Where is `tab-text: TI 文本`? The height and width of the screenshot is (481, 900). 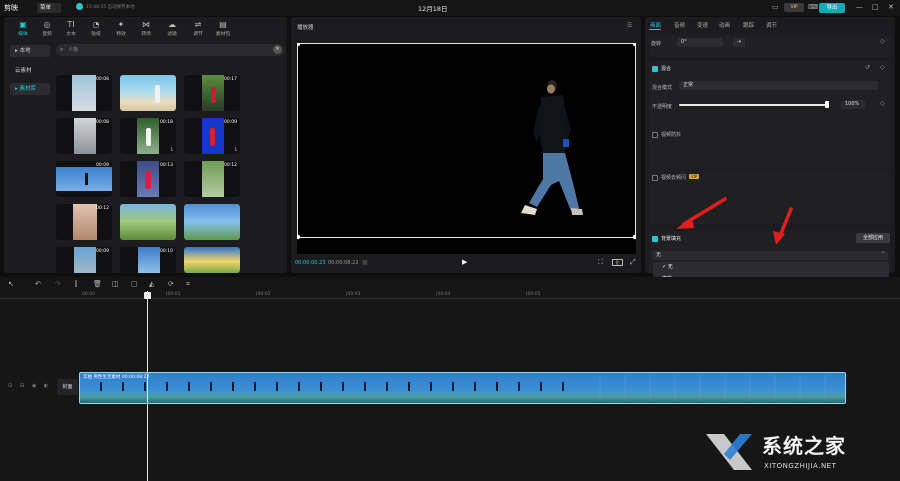
tab-text: TI 文本 is located at coordinates (71, 29).